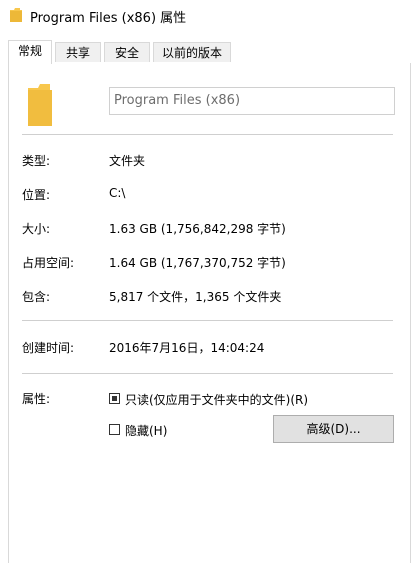 This screenshot has width=419, height=563. I want to click on location-label: 位置:, so click(36, 195).